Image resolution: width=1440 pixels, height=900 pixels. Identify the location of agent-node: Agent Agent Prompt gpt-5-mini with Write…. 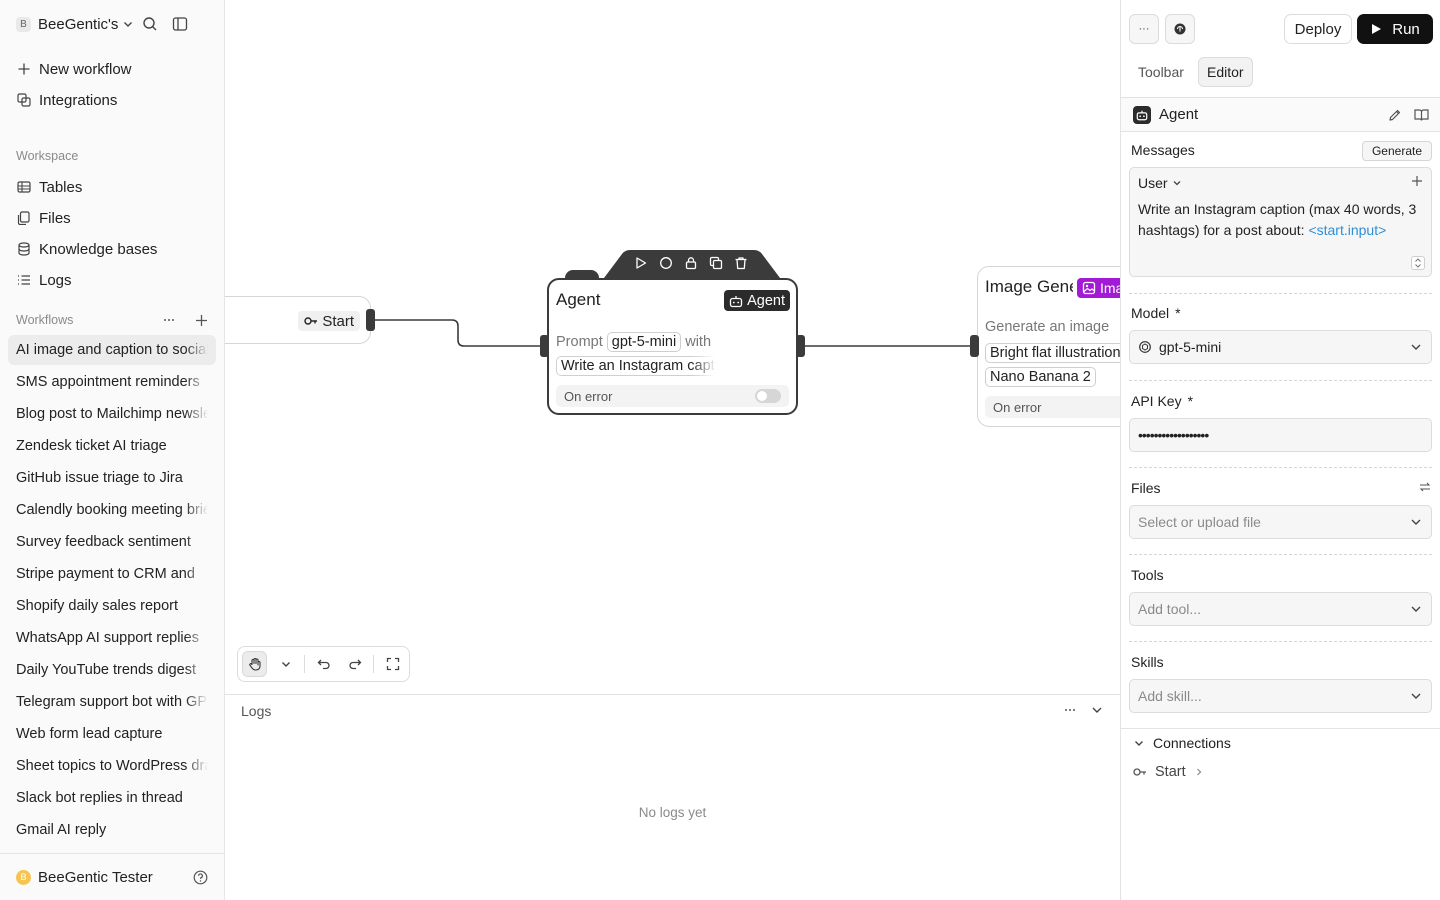
(672, 346).